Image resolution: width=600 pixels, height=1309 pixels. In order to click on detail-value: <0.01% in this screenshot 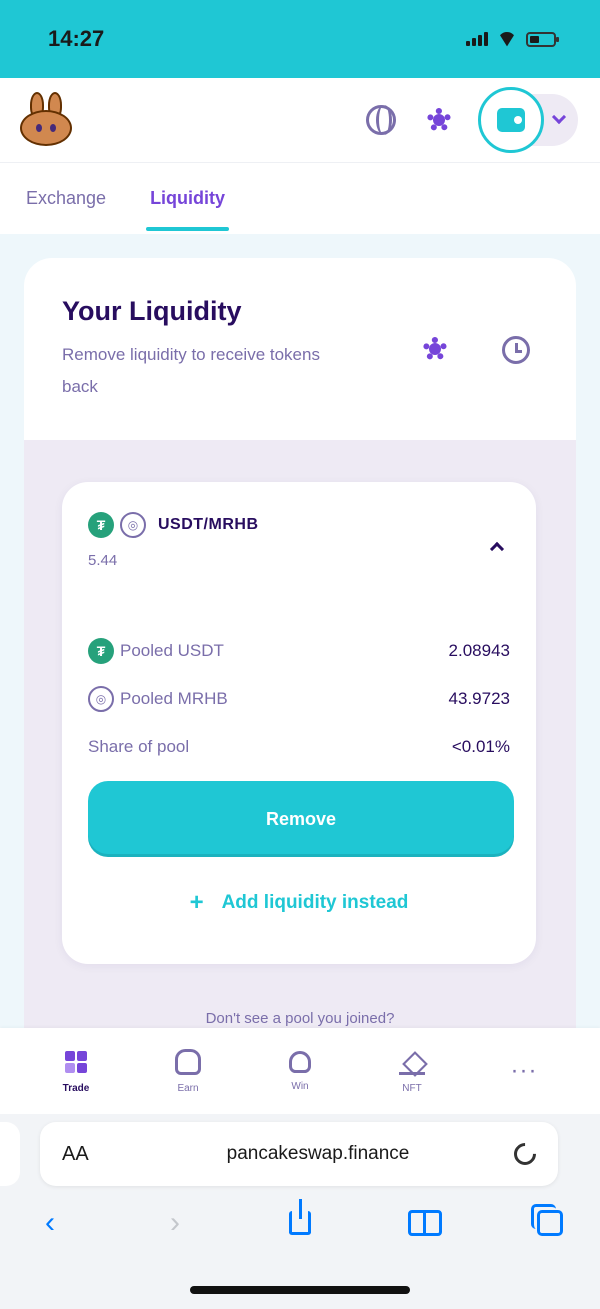, I will do `click(480, 746)`.